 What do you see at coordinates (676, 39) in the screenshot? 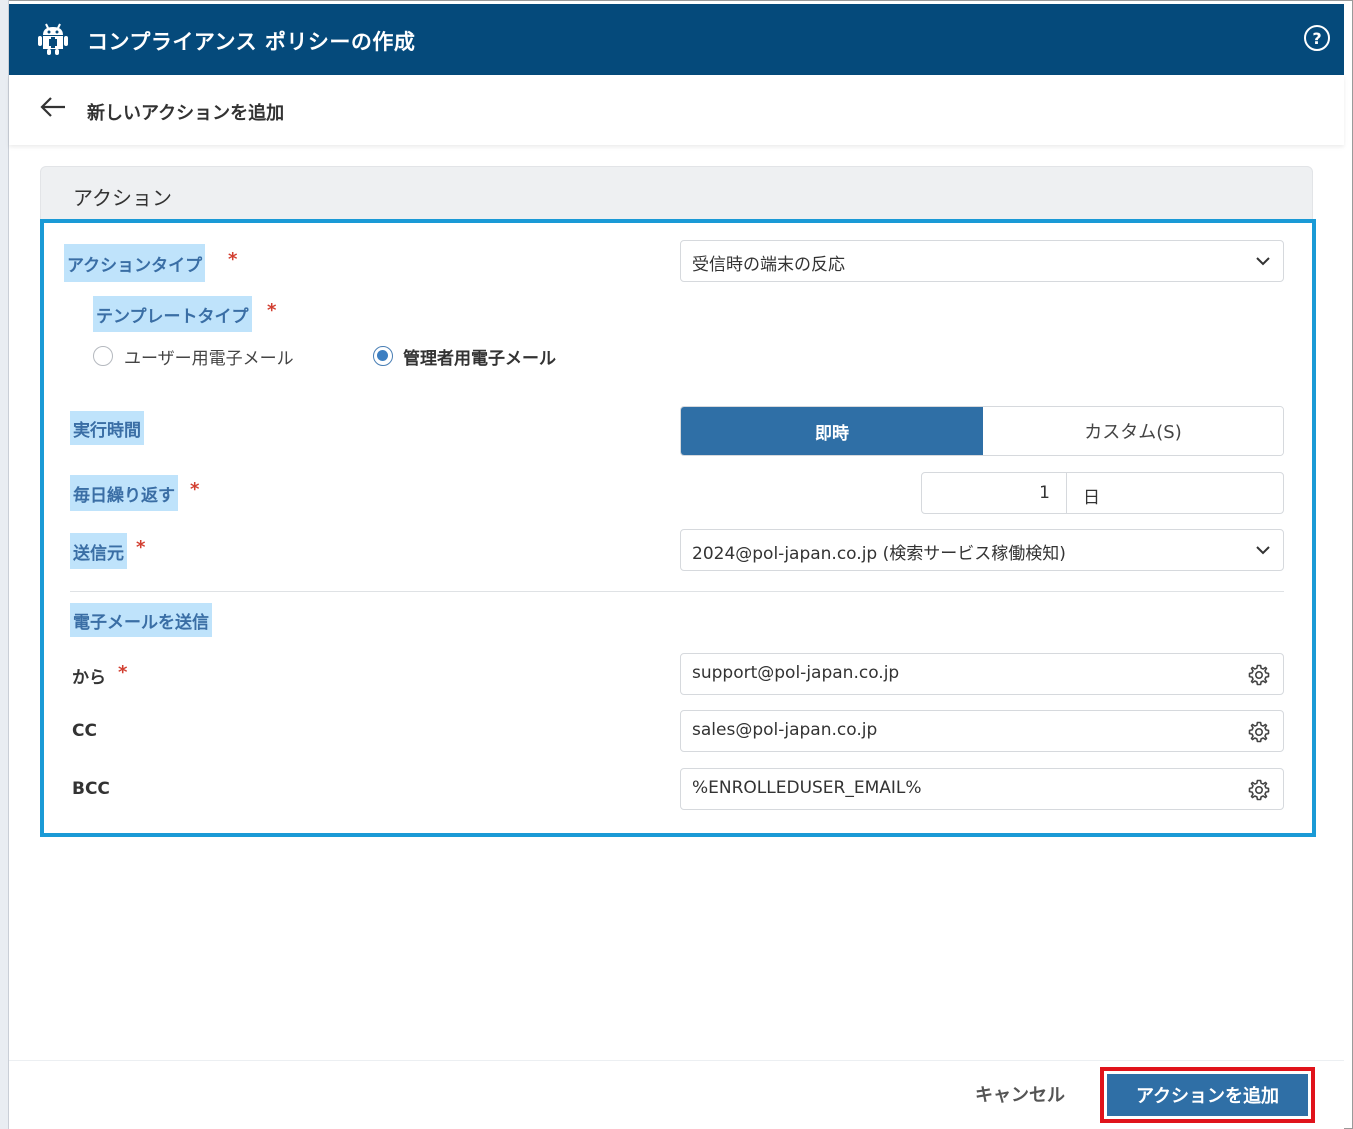
I see `title-bar: コンプライアンス ポリシーの作成 ?` at bounding box center [676, 39].